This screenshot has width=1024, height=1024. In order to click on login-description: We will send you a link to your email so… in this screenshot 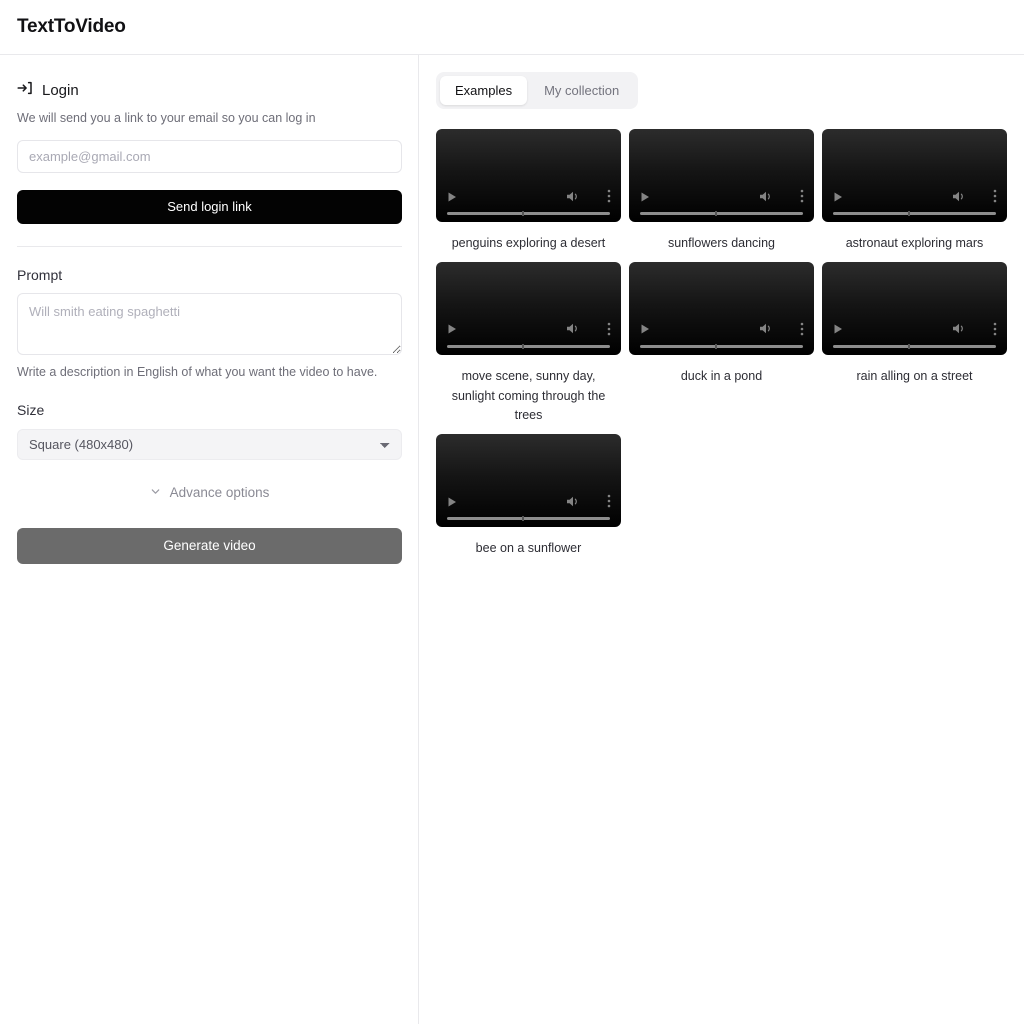, I will do `click(166, 118)`.